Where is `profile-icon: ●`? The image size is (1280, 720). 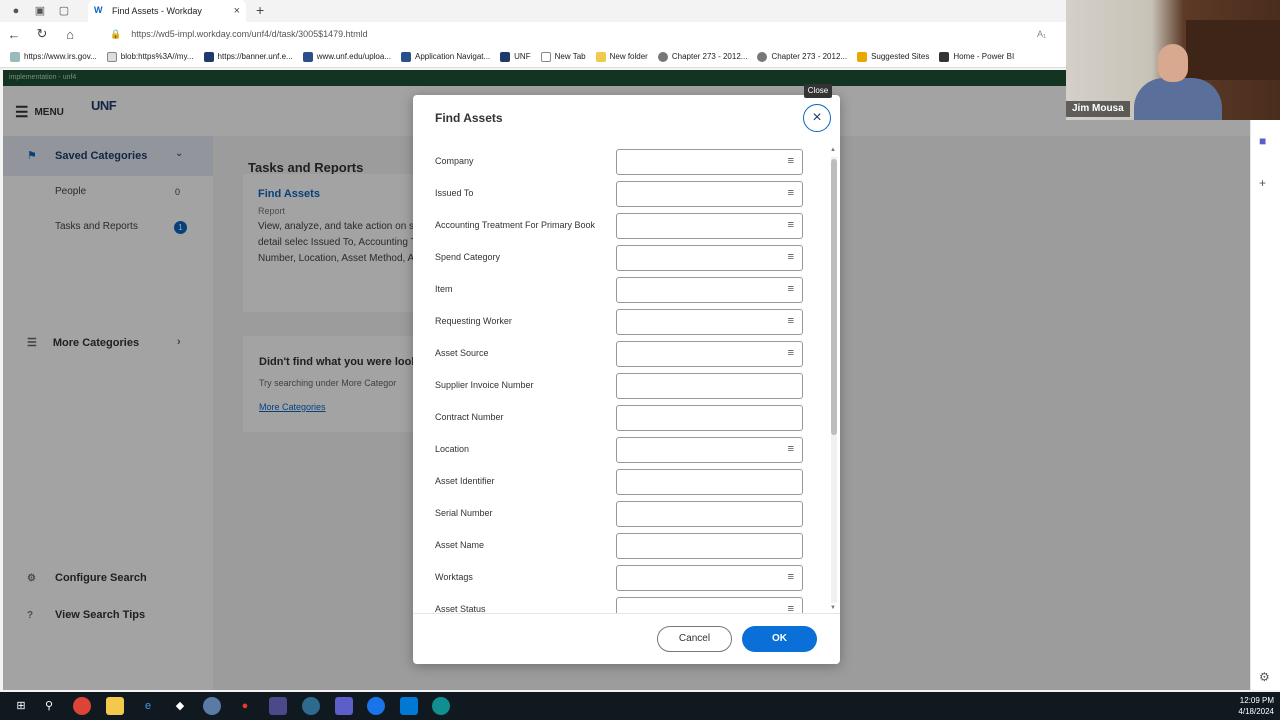
profile-icon: ● is located at coordinates (16, 11).